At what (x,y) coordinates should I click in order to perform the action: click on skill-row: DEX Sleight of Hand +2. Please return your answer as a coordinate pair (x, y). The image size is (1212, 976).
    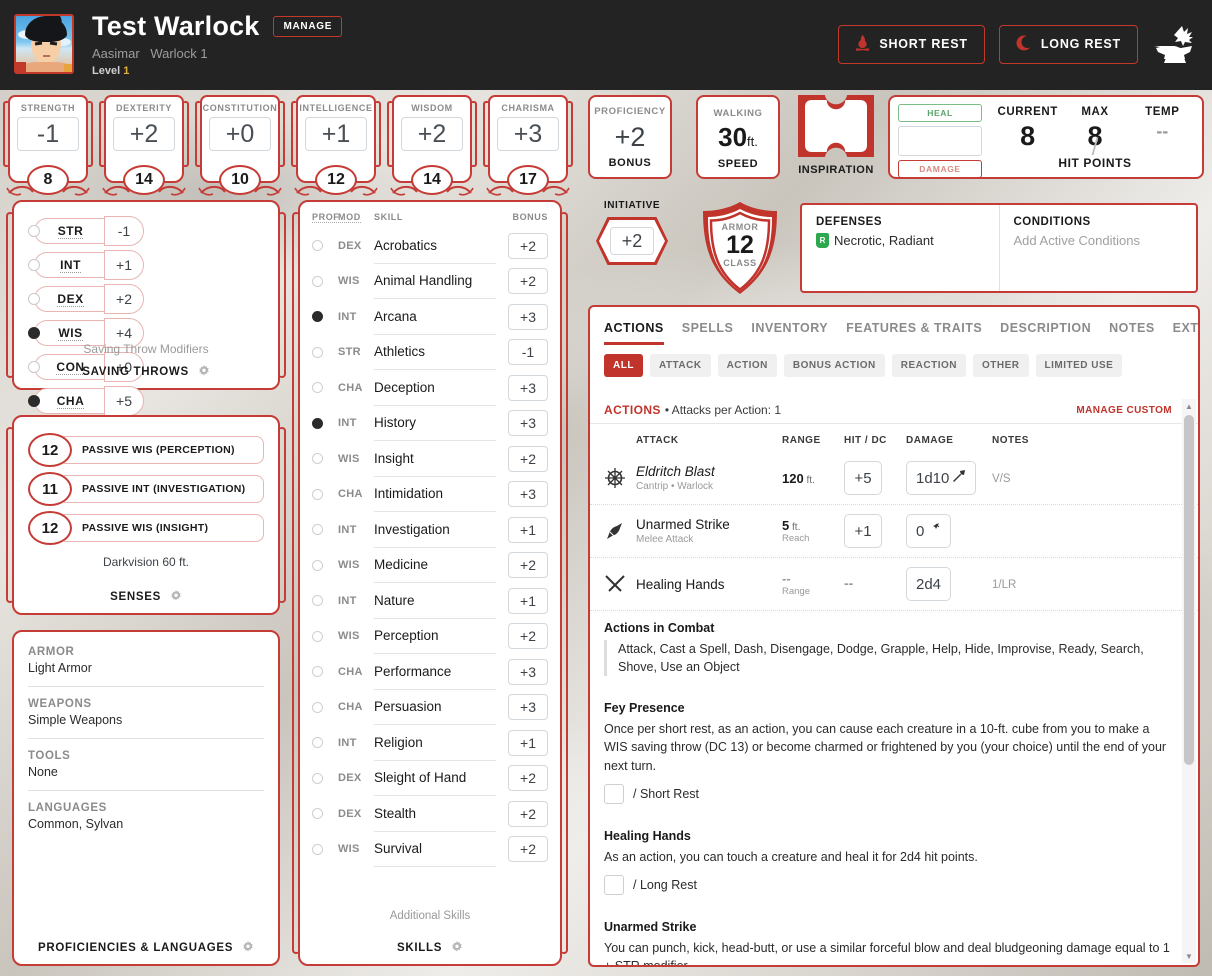
    Looking at the image, I should click on (430, 778).